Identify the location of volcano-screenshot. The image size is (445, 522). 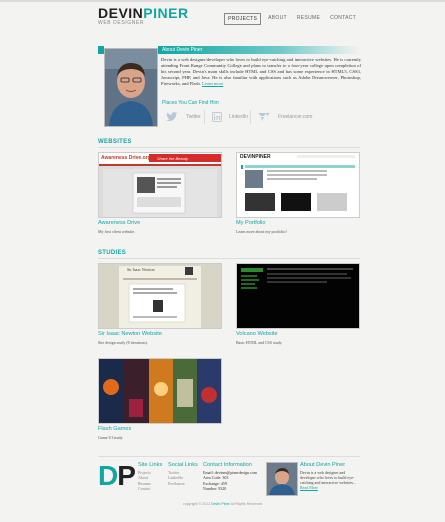
(298, 296).